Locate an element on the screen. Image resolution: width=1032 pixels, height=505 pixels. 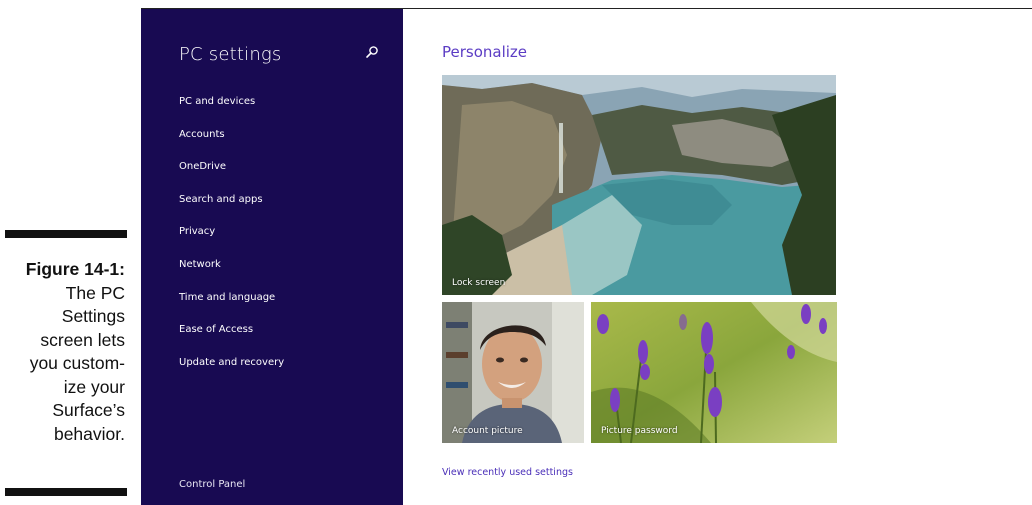
caption-line: Settings is located at coordinates (93, 316).